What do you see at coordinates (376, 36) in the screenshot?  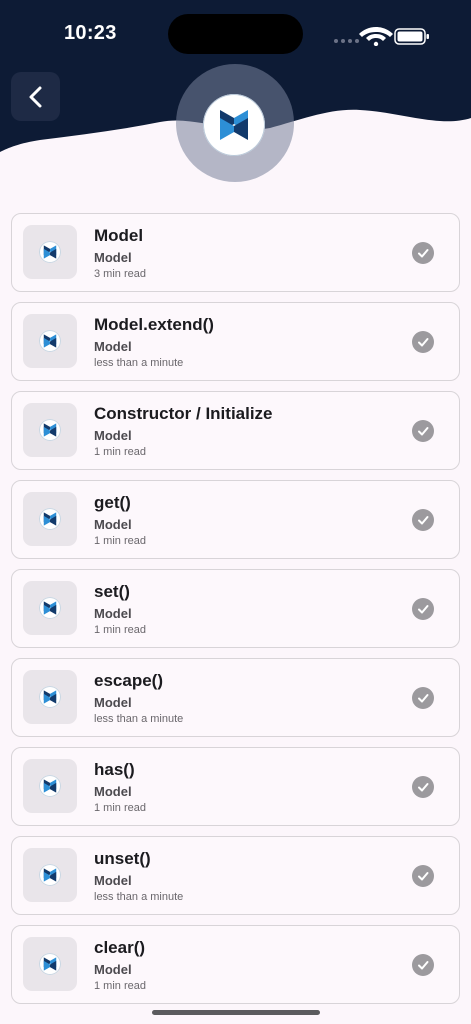 I see `wifi-icon` at bounding box center [376, 36].